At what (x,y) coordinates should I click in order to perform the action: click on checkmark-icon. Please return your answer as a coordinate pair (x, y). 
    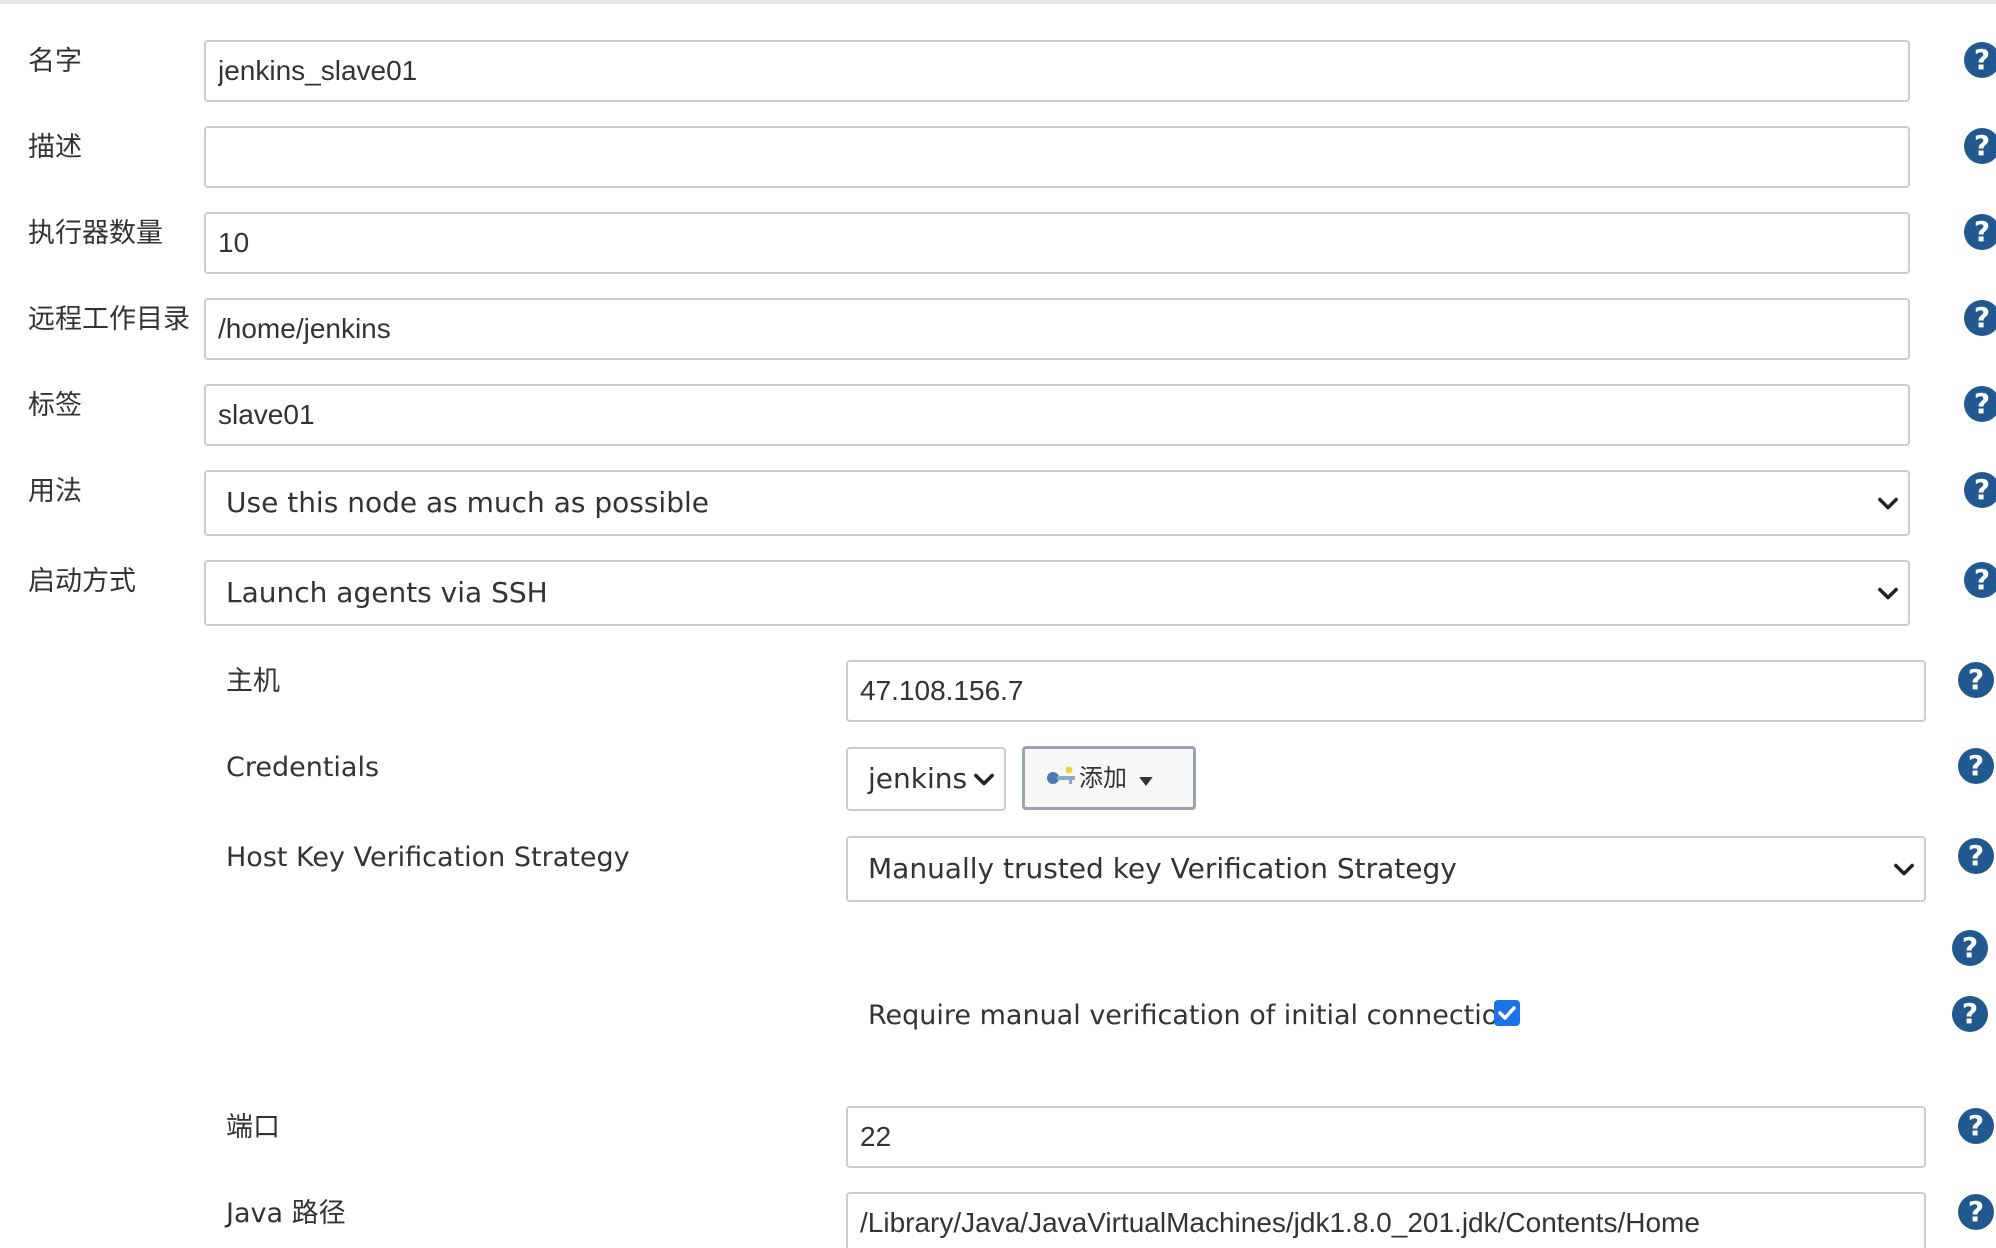
    Looking at the image, I should click on (1507, 1013).